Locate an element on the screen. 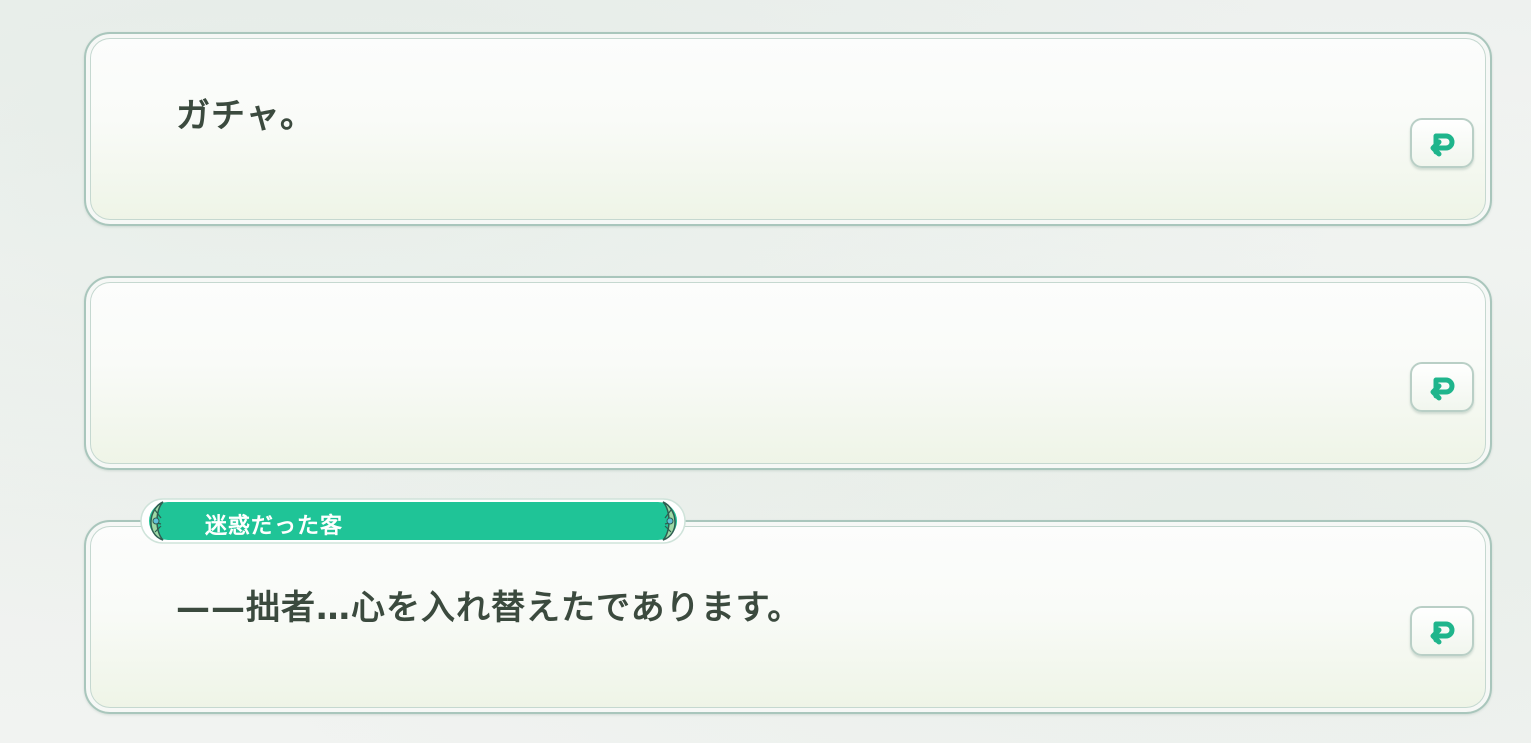 The width and height of the screenshot is (1531, 743). speaker-name-tag: 迷惑だった客 is located at coordinates (413, 521).